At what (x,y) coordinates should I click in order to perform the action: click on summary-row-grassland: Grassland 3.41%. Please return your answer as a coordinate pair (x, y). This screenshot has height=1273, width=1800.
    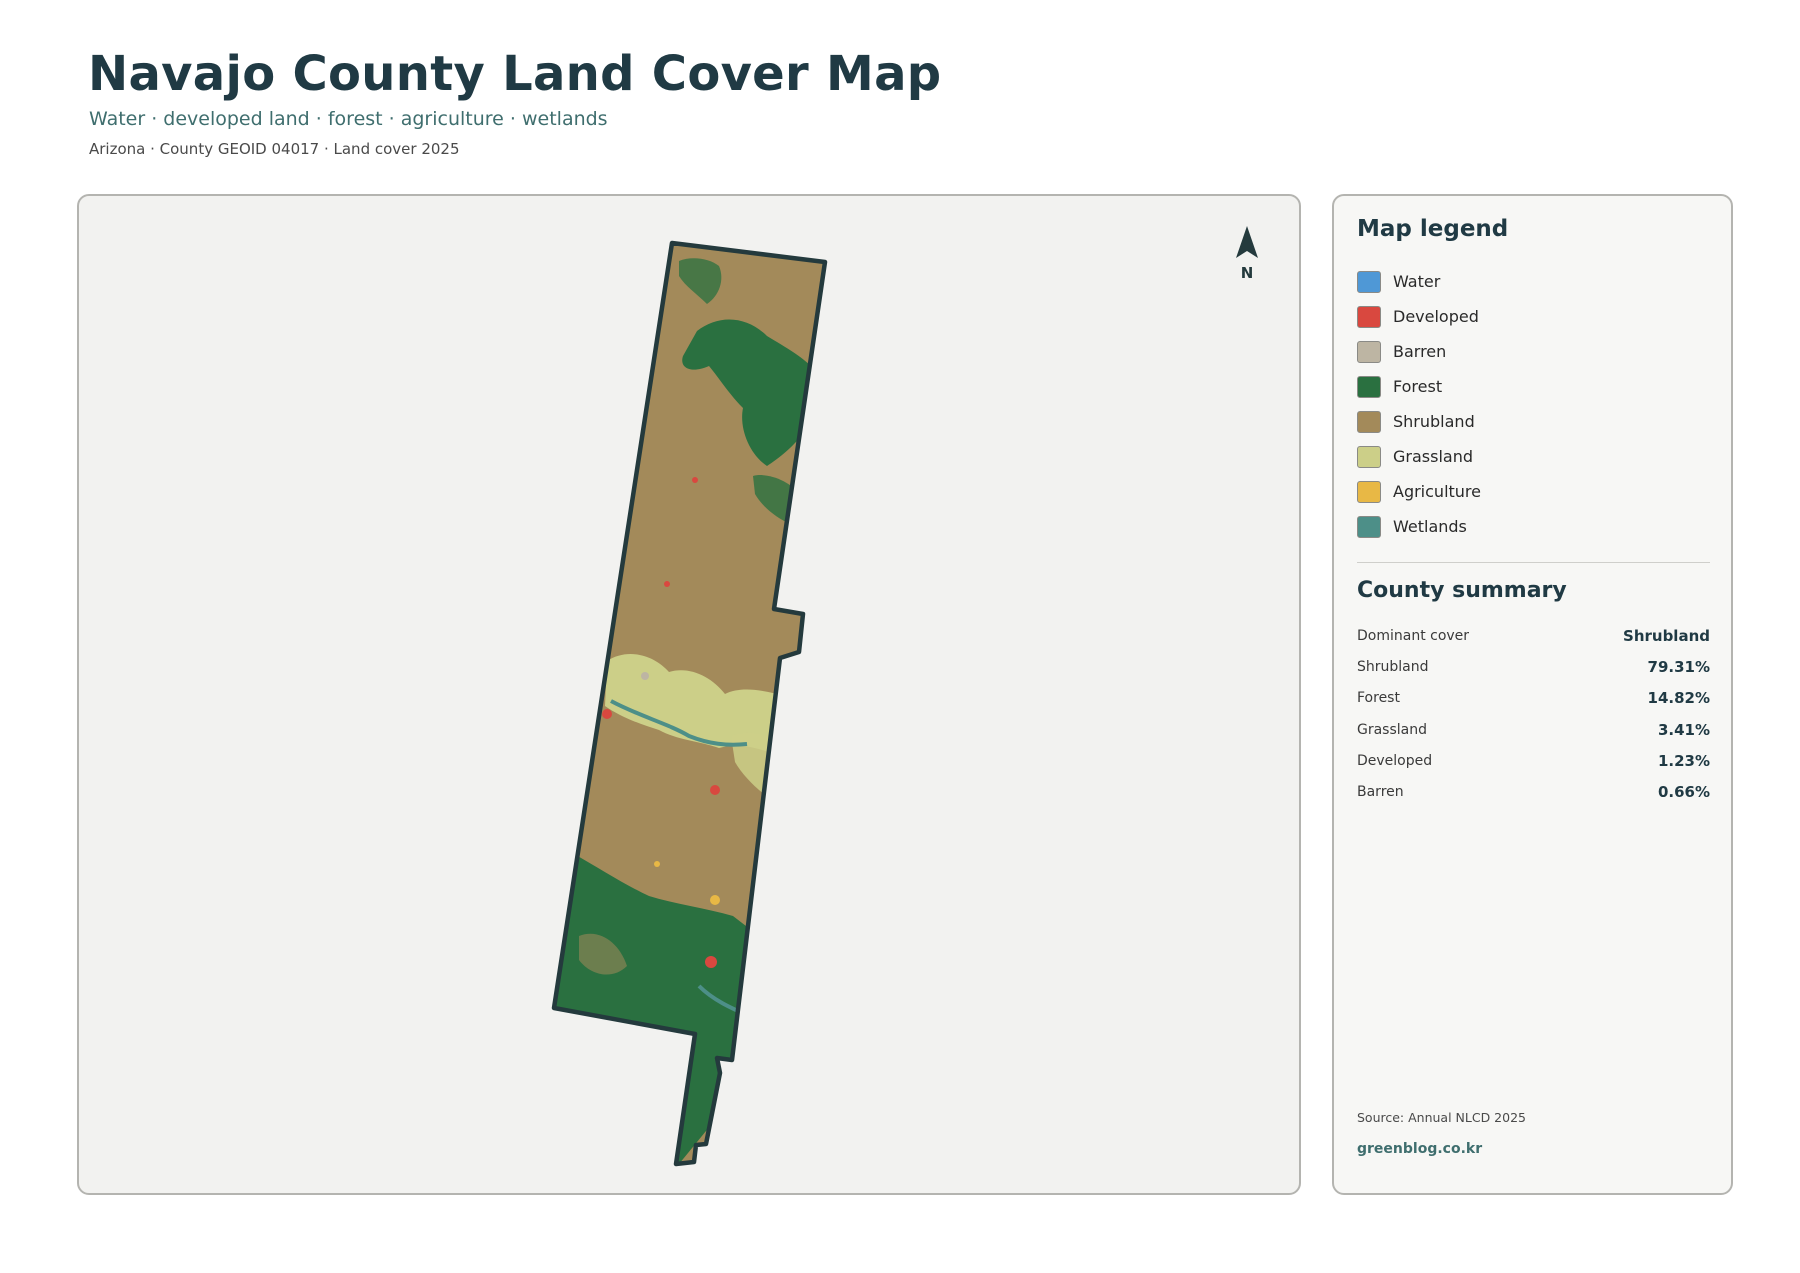
    Looking at the image, I should click on (1533, 729).